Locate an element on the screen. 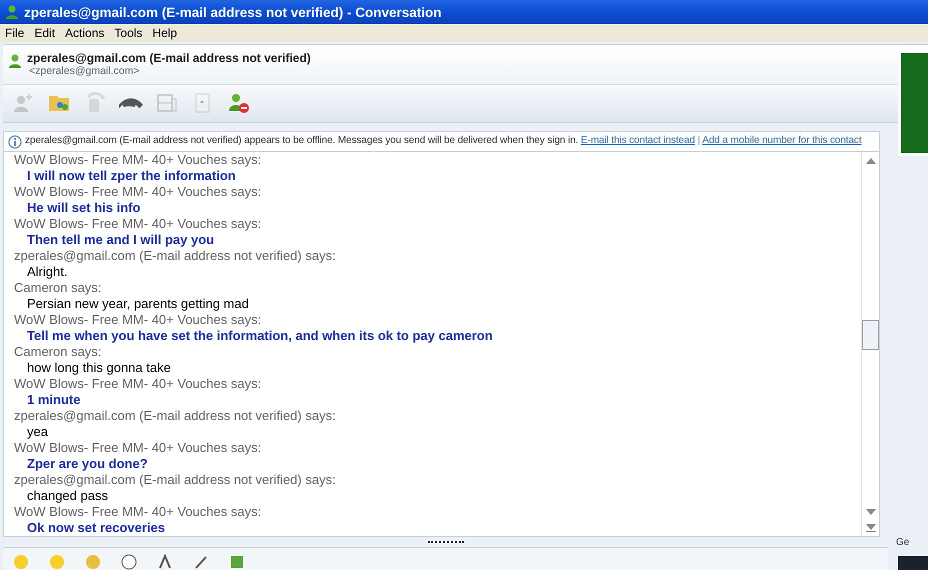 The image size is (928, 570). message-text: I will now tell zper the information is located at coordinates (131, 176).